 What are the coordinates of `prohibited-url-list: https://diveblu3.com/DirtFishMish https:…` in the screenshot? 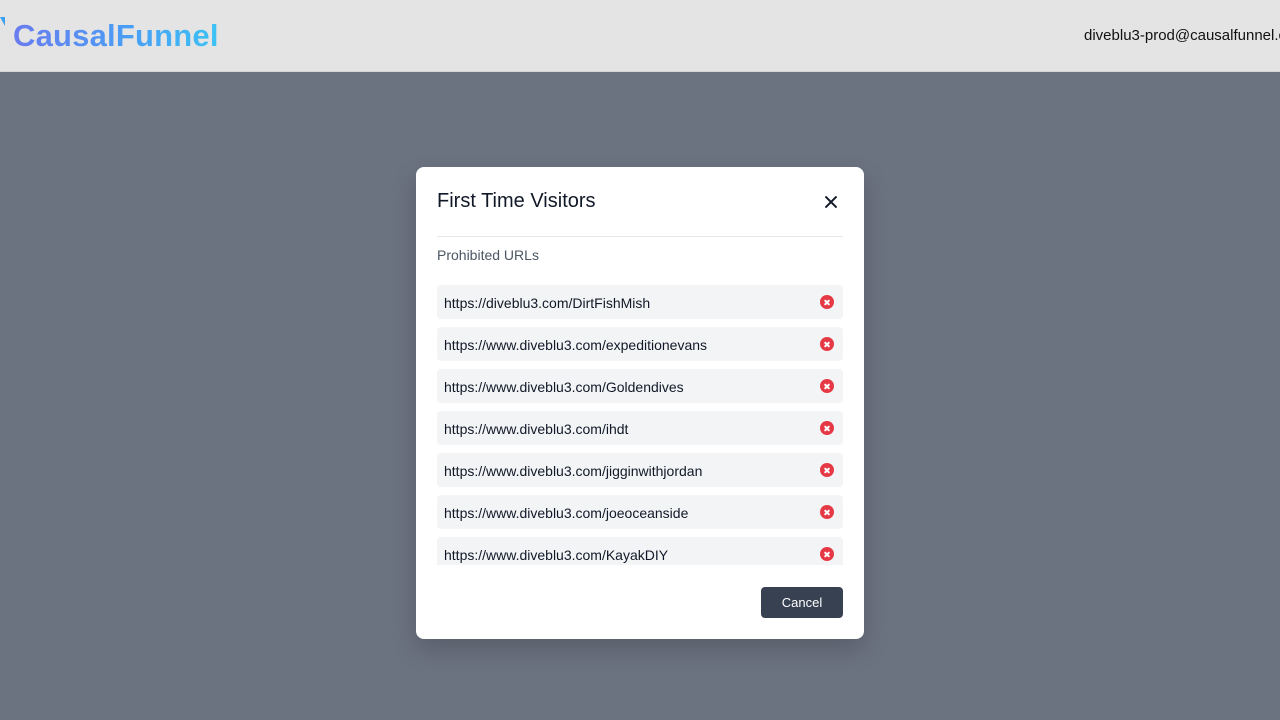 It's located at (640, 425).